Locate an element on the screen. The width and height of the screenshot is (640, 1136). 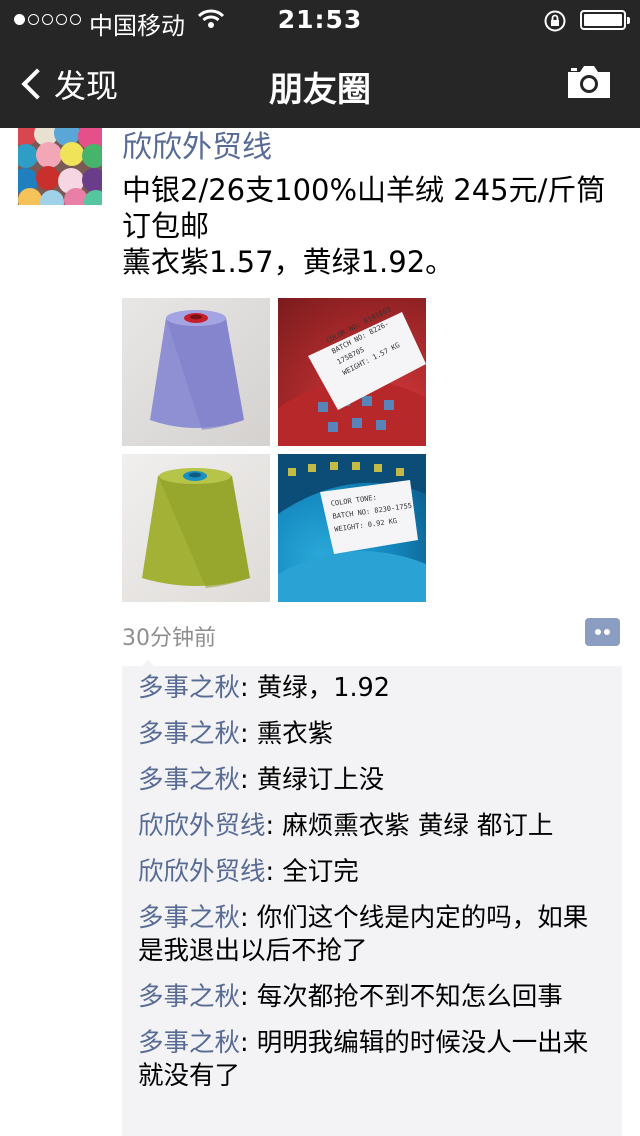
post-timestamp: 30分钟前 is located at coordinates (169, 638).